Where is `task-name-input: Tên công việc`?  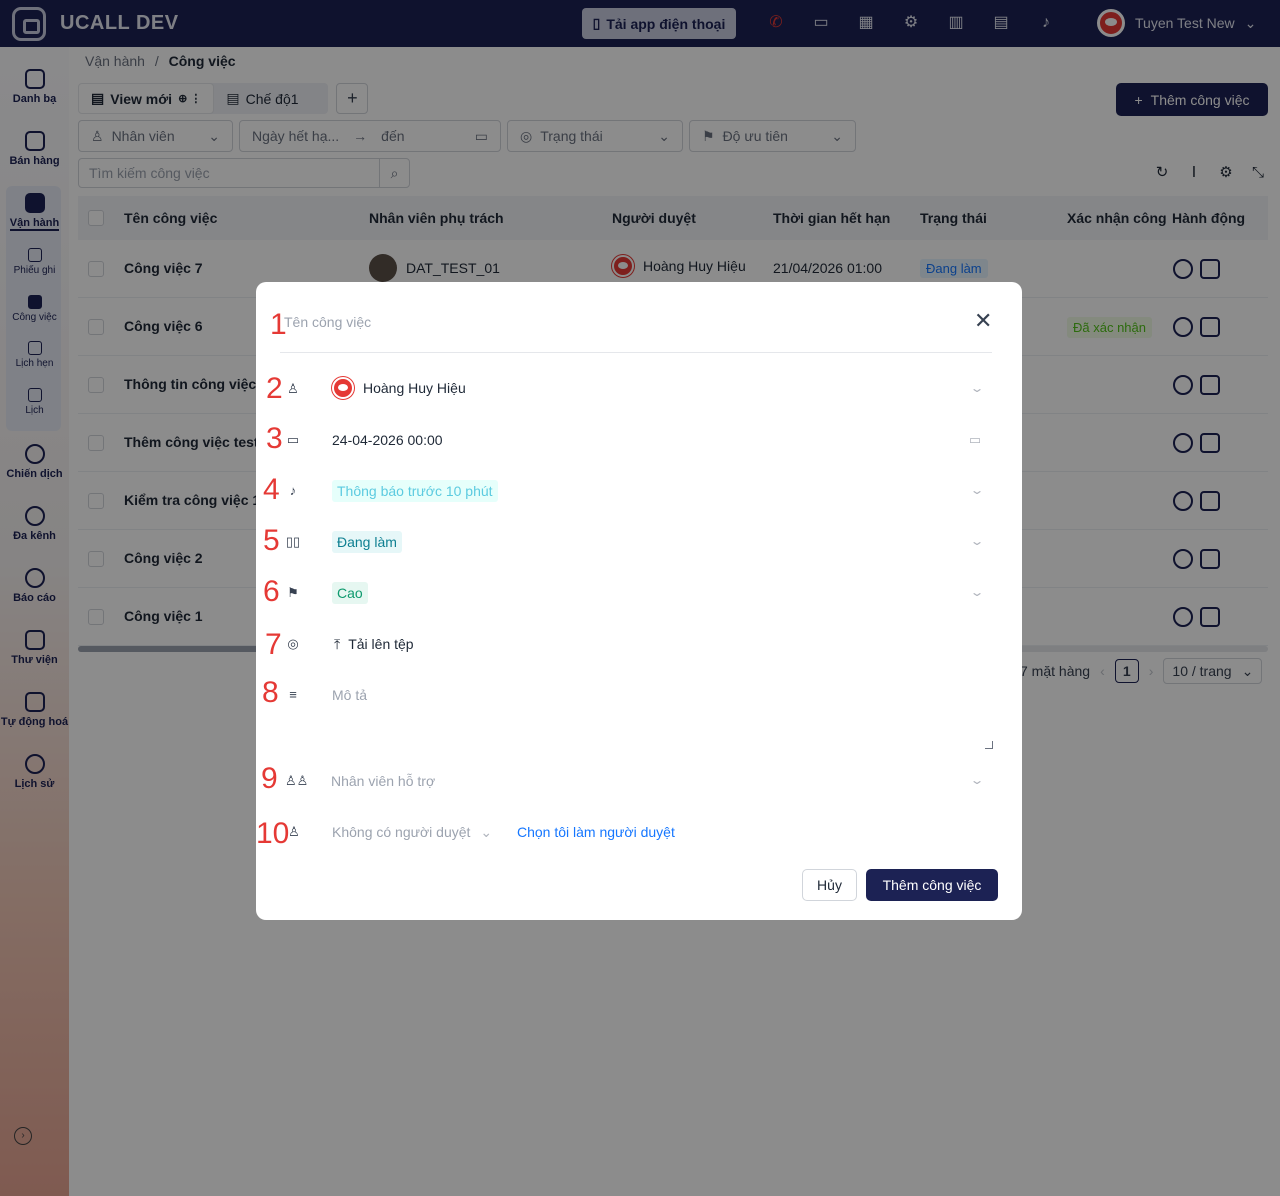 task-name-input: Tên công việc is located at coordinates (327, 322).